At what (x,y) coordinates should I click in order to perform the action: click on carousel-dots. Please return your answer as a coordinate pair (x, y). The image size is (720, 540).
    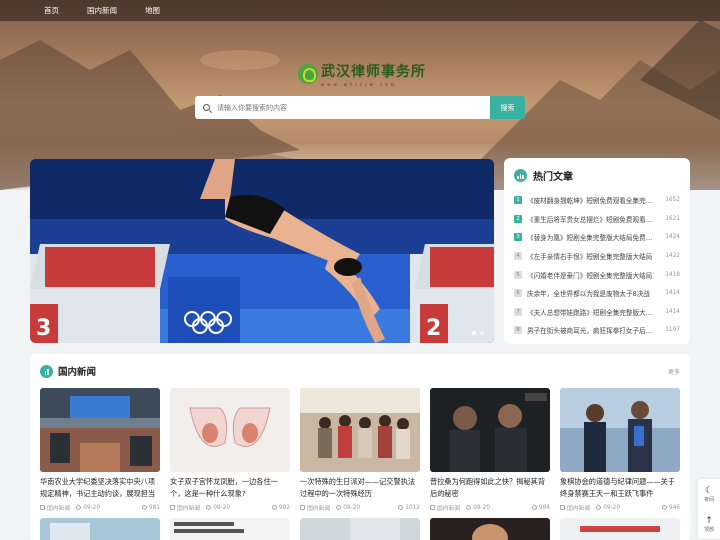
    Looking at the image, I should click on (478, 333).